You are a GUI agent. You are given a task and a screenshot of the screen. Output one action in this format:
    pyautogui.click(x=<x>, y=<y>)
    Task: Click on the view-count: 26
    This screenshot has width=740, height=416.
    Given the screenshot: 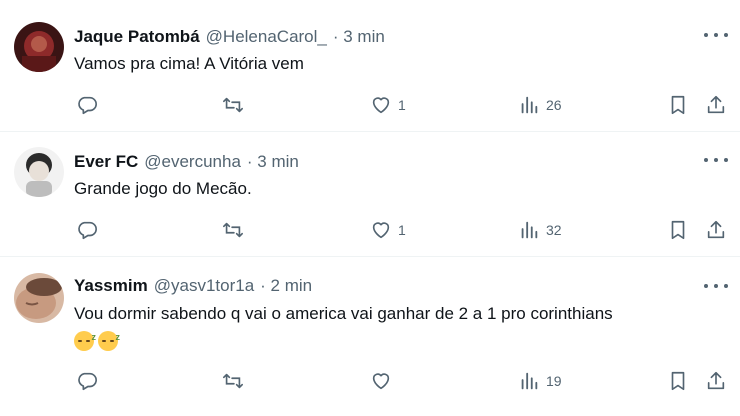 What is the action you would take?
    pyautogui.click(x=554, y=105)
    